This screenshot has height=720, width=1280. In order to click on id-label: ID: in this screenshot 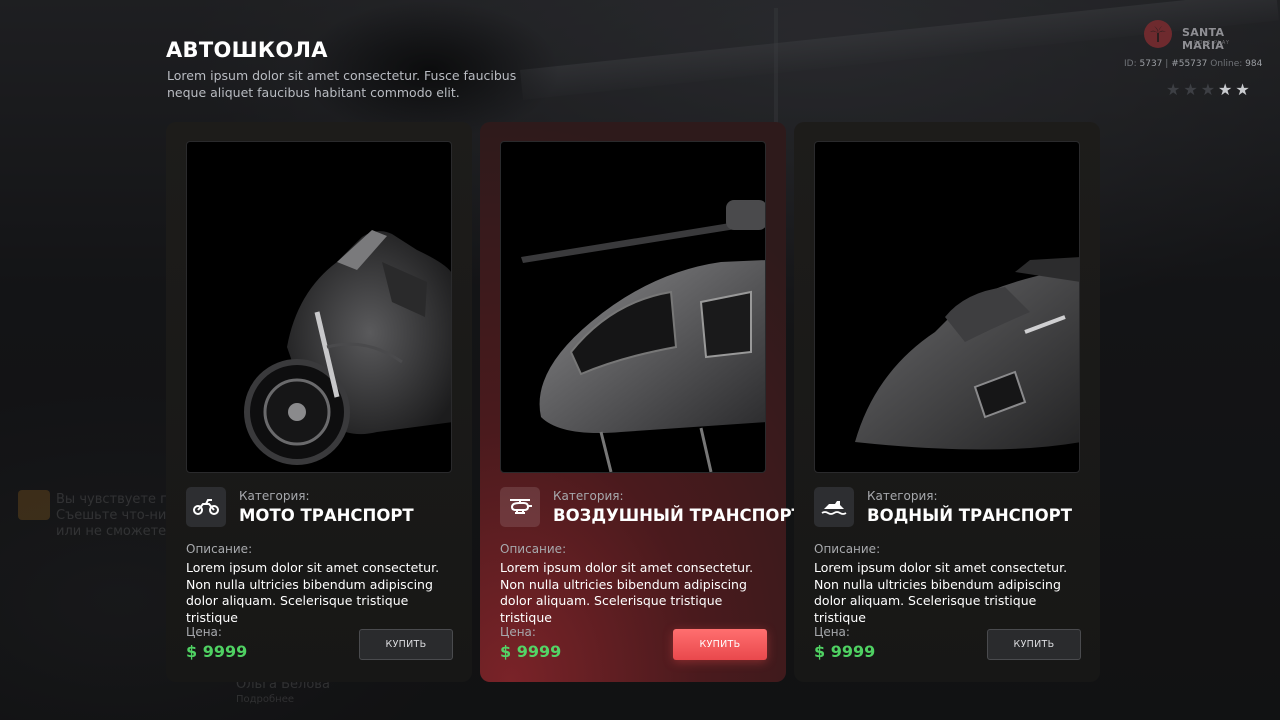, I will do `click(1130, 64)`.